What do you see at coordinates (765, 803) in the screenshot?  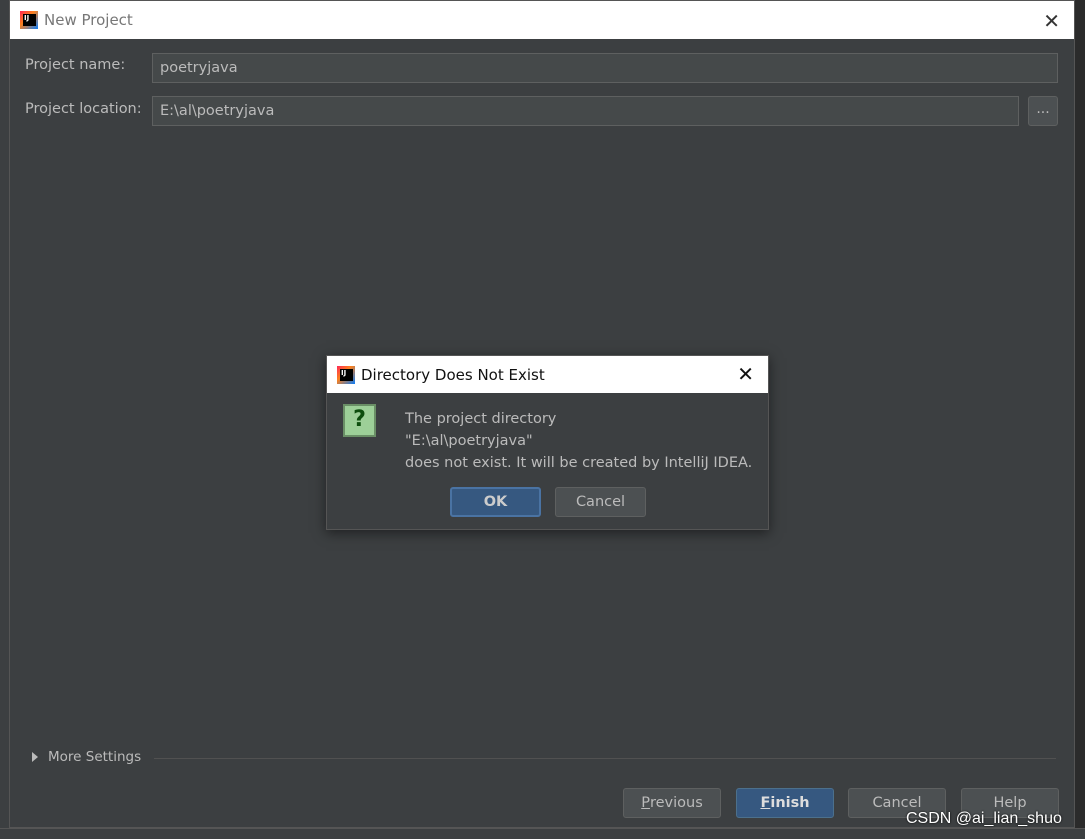 I see `finish-mnemonic: F` at bounding box center [765, 803].